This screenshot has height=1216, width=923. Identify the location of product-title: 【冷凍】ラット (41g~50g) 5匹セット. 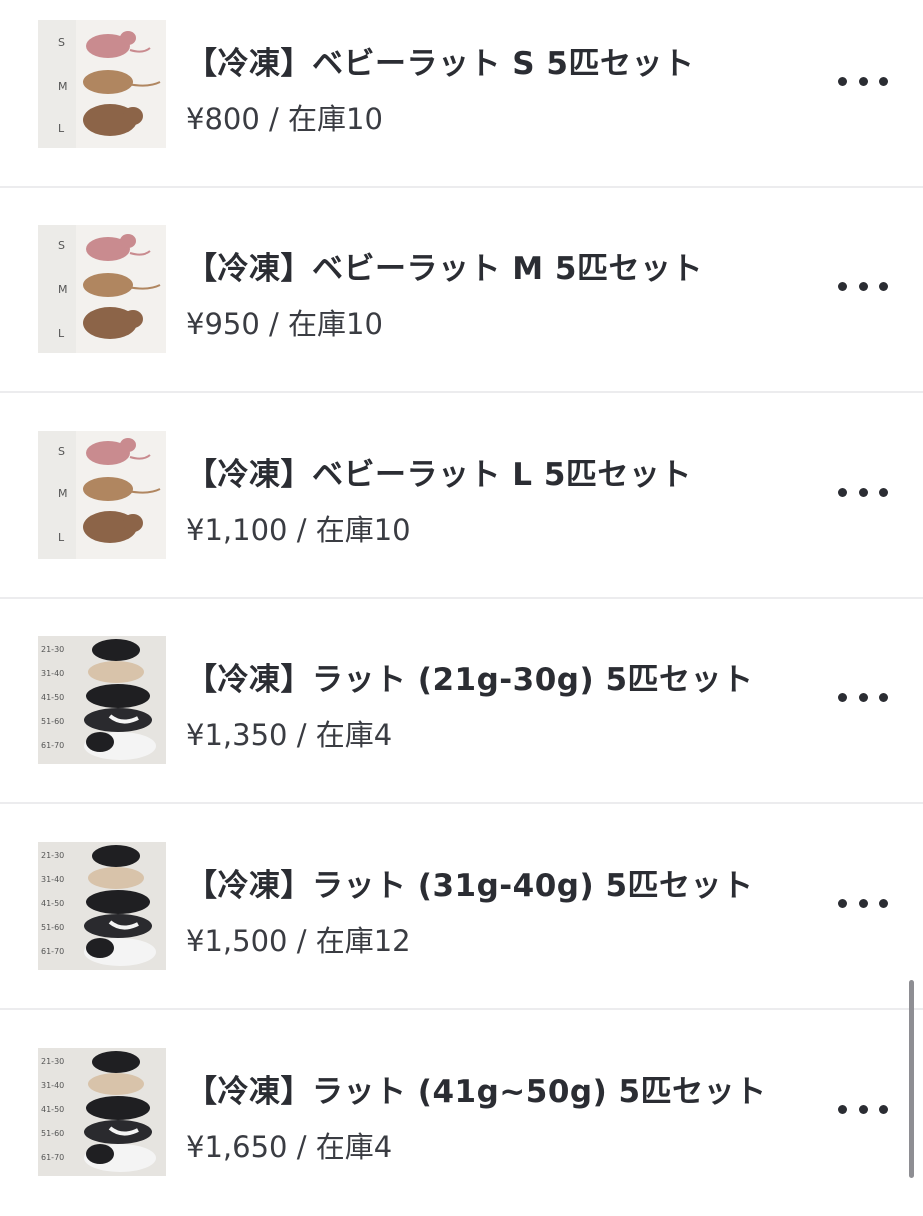
(476, 1088).